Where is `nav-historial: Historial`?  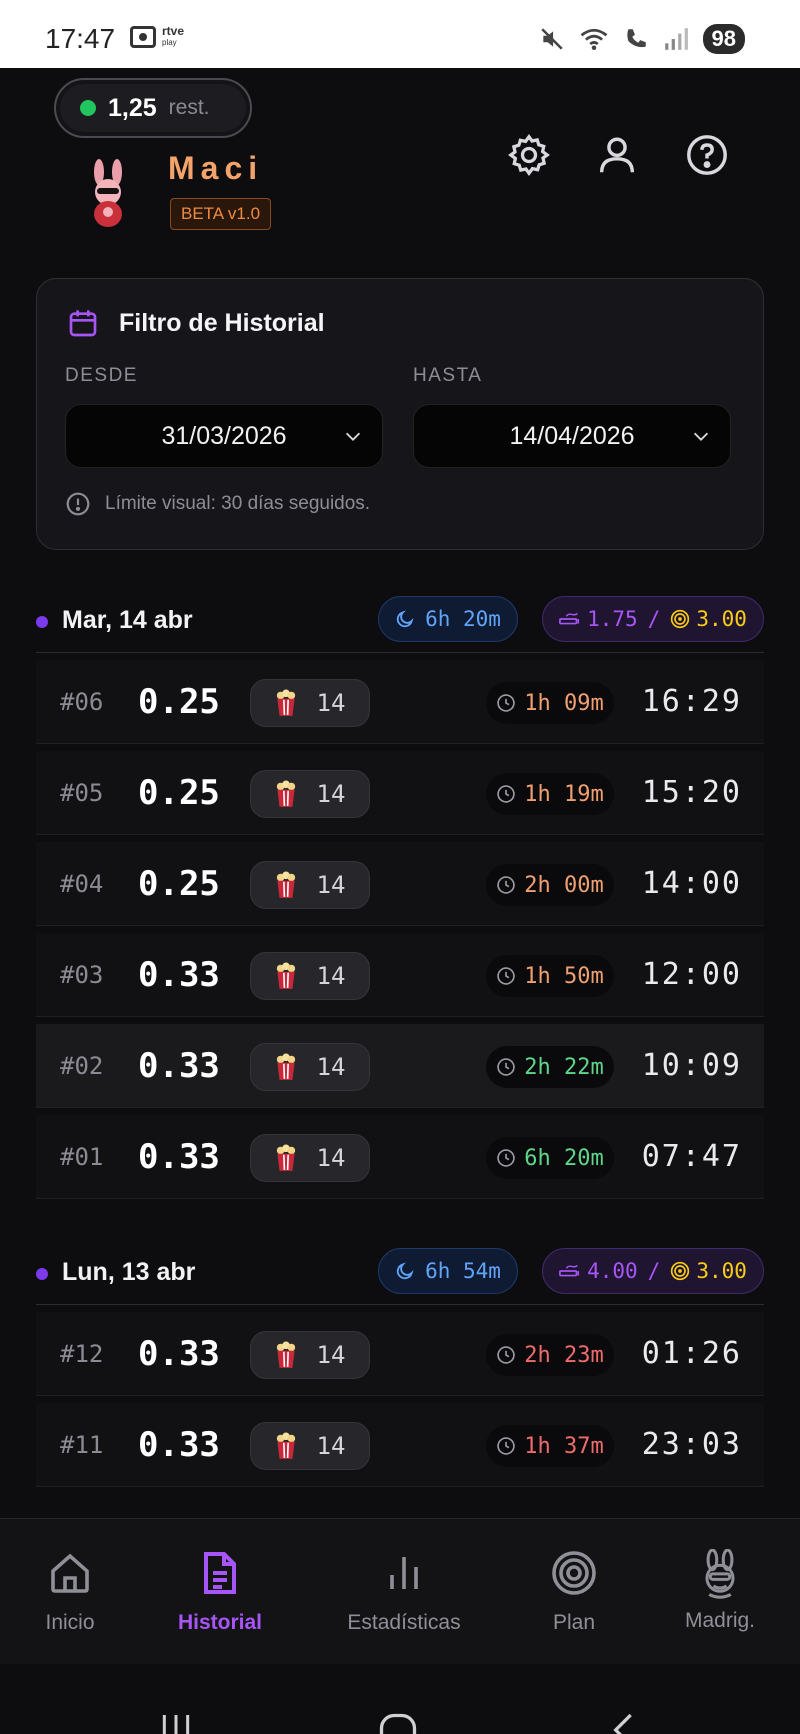
nav-historial: Historial is located at coordinates (220, 1592).